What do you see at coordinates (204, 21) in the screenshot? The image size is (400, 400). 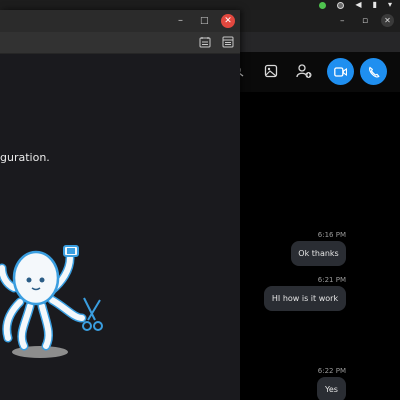 I see `maximize-button: □` at bounding box center [204, 21].